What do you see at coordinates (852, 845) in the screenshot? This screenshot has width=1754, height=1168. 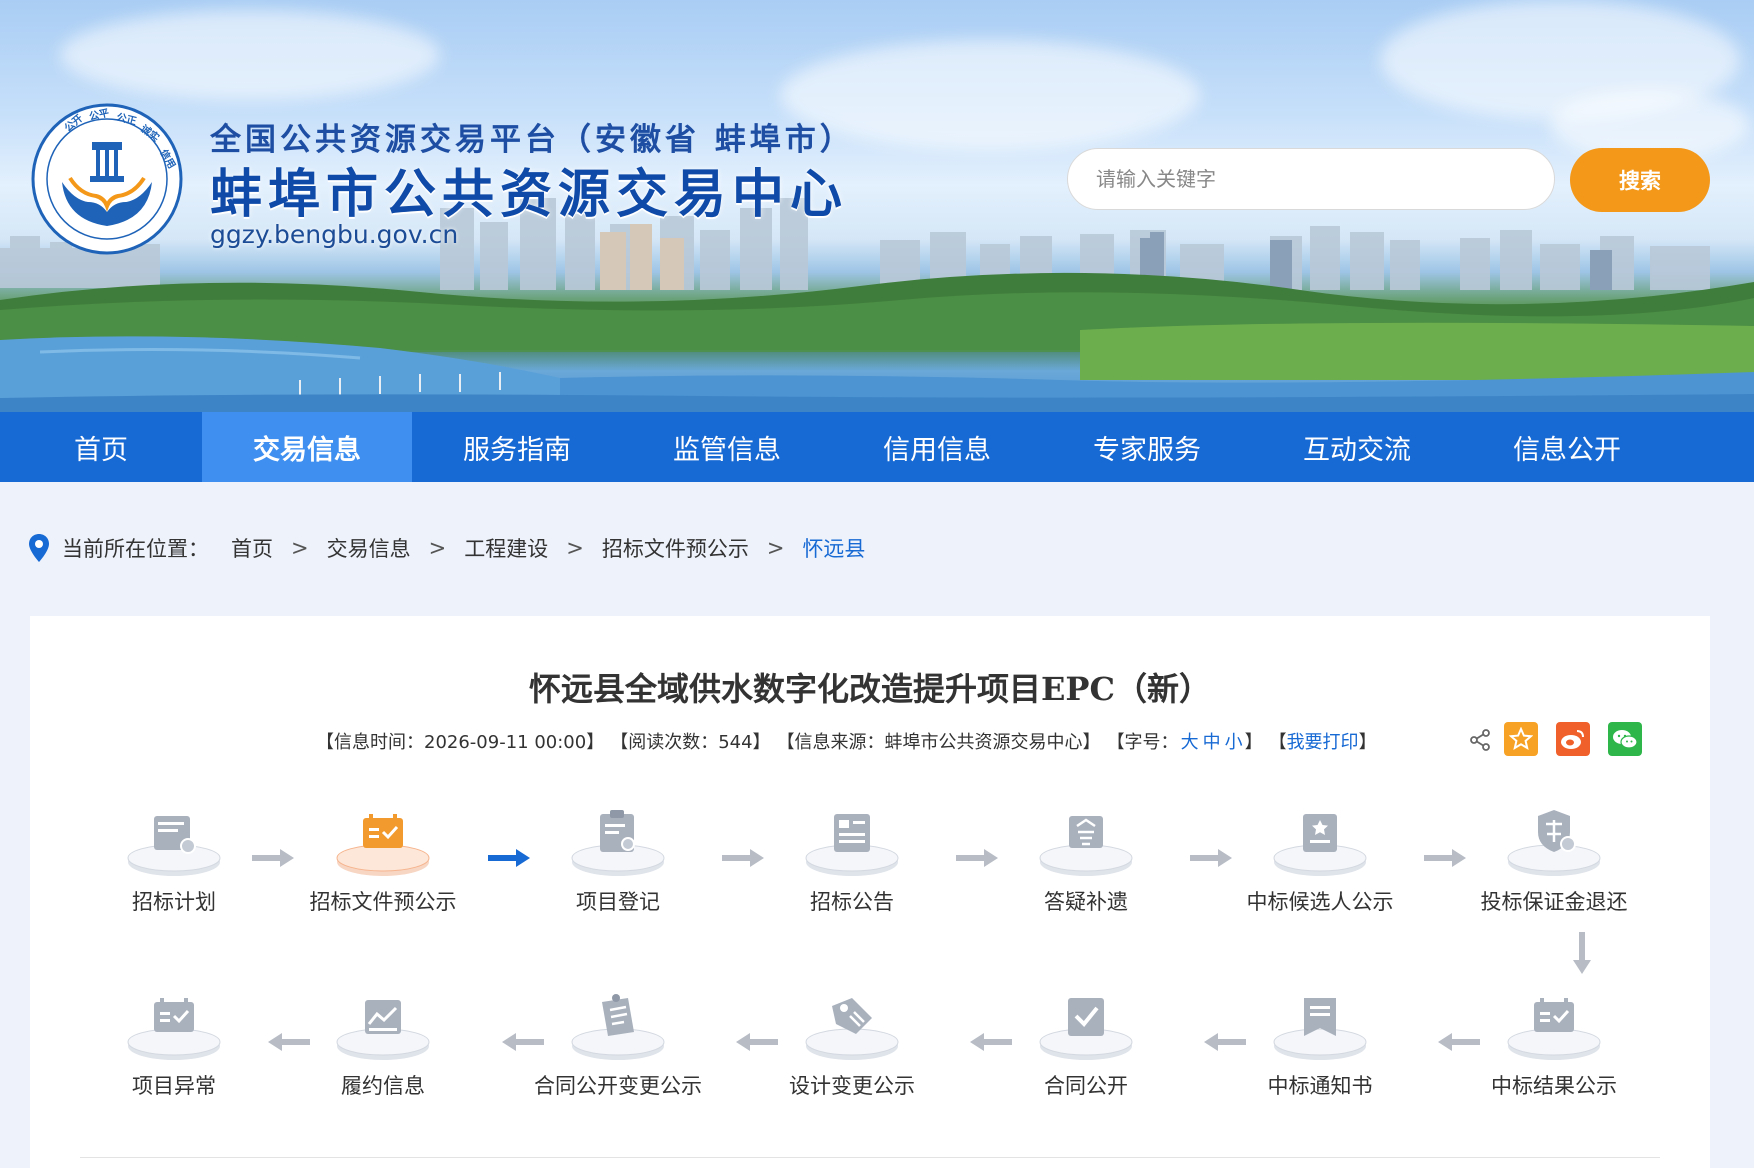 I see `announcement-document-icon` at bounding box center [852, 845].